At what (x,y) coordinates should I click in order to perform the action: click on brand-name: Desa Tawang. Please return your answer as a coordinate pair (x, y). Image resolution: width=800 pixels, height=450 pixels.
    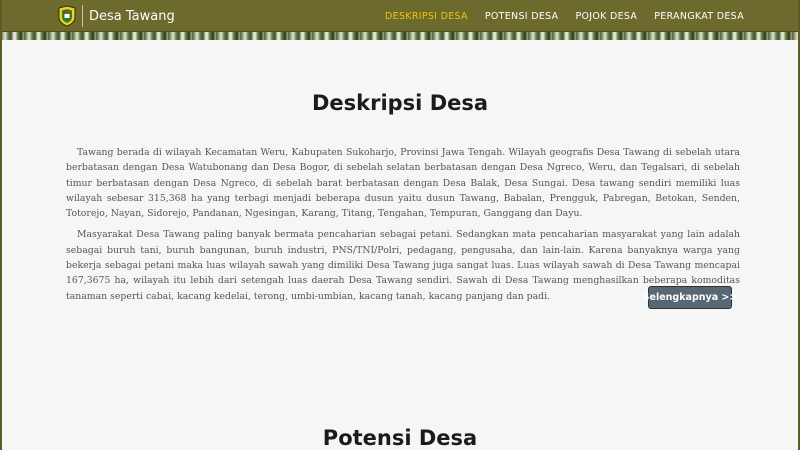
    Looking at the image, I should click on (132, 16).